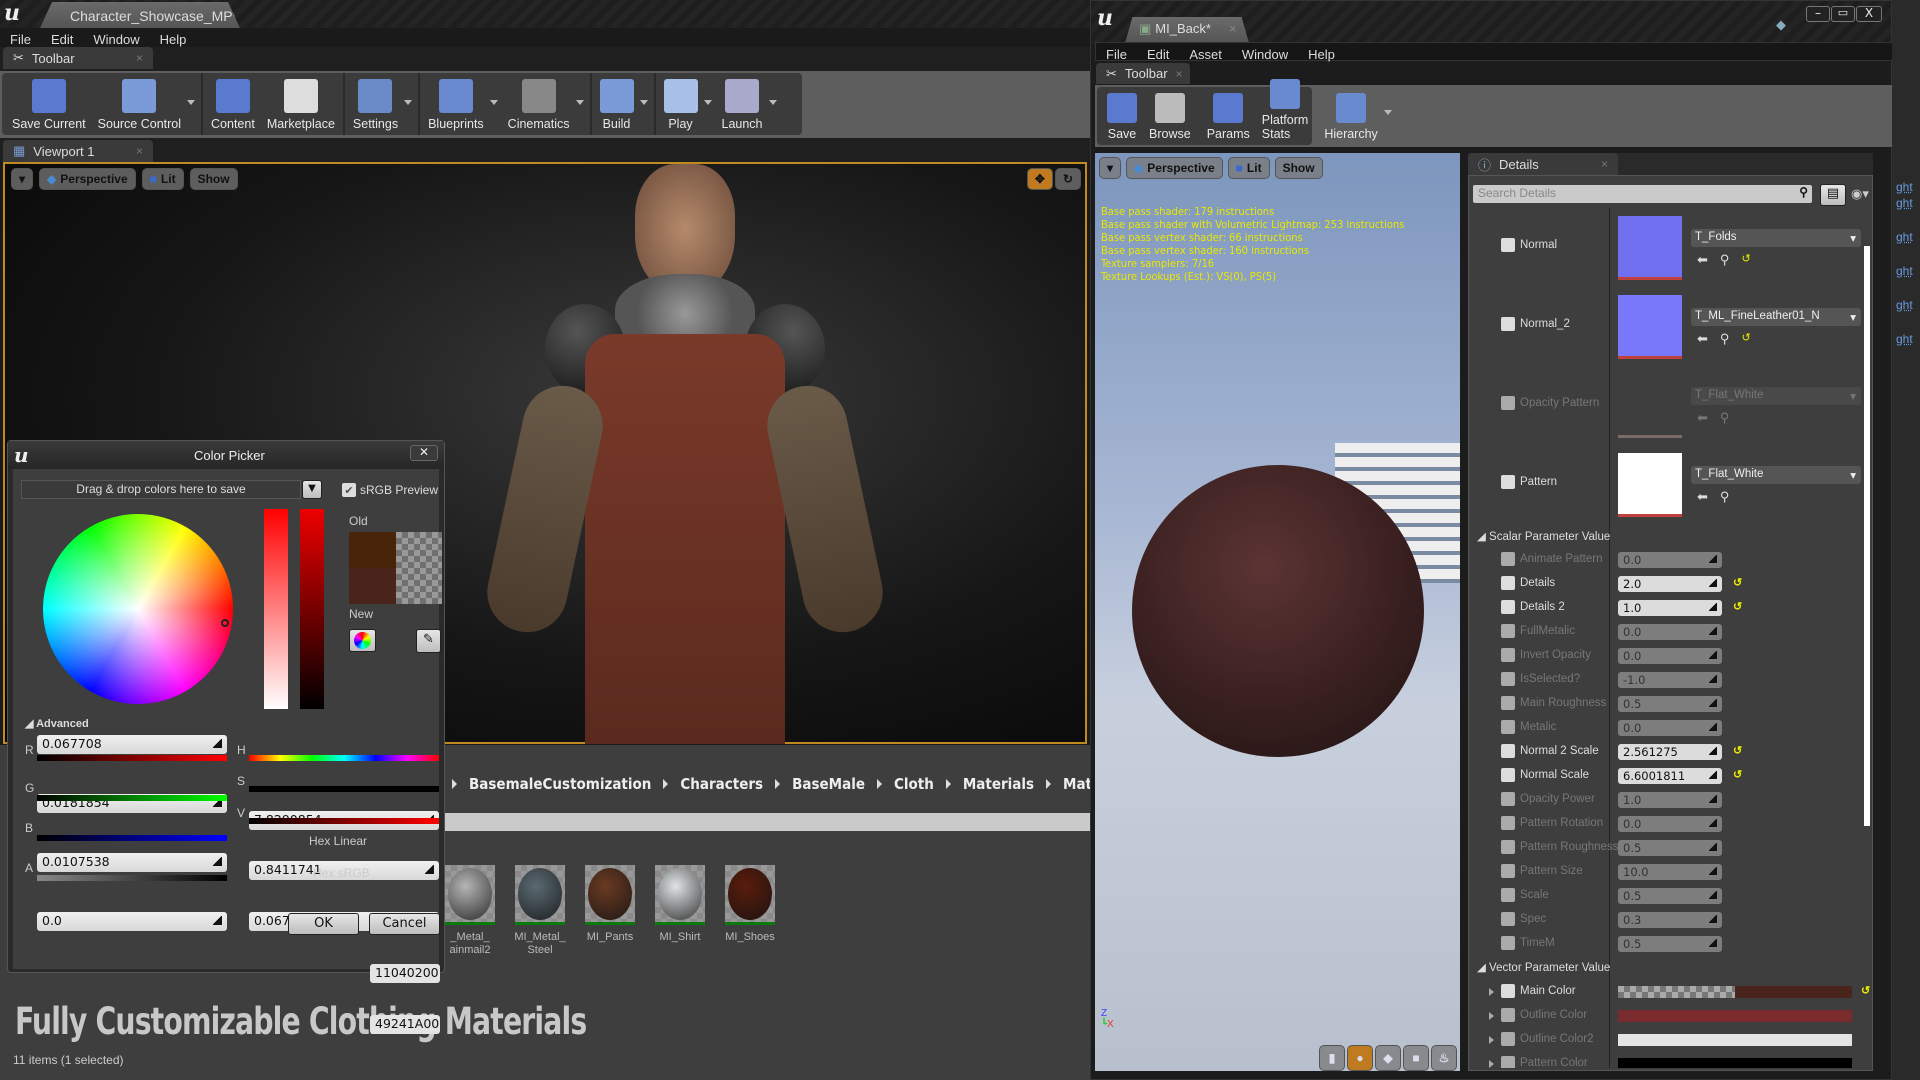 The width and height of the screenshot is (1920, 1080). Describe the element at coordinates (405, 973) in the screenshot. I see `hex-linear-input: 11040200` at that location.